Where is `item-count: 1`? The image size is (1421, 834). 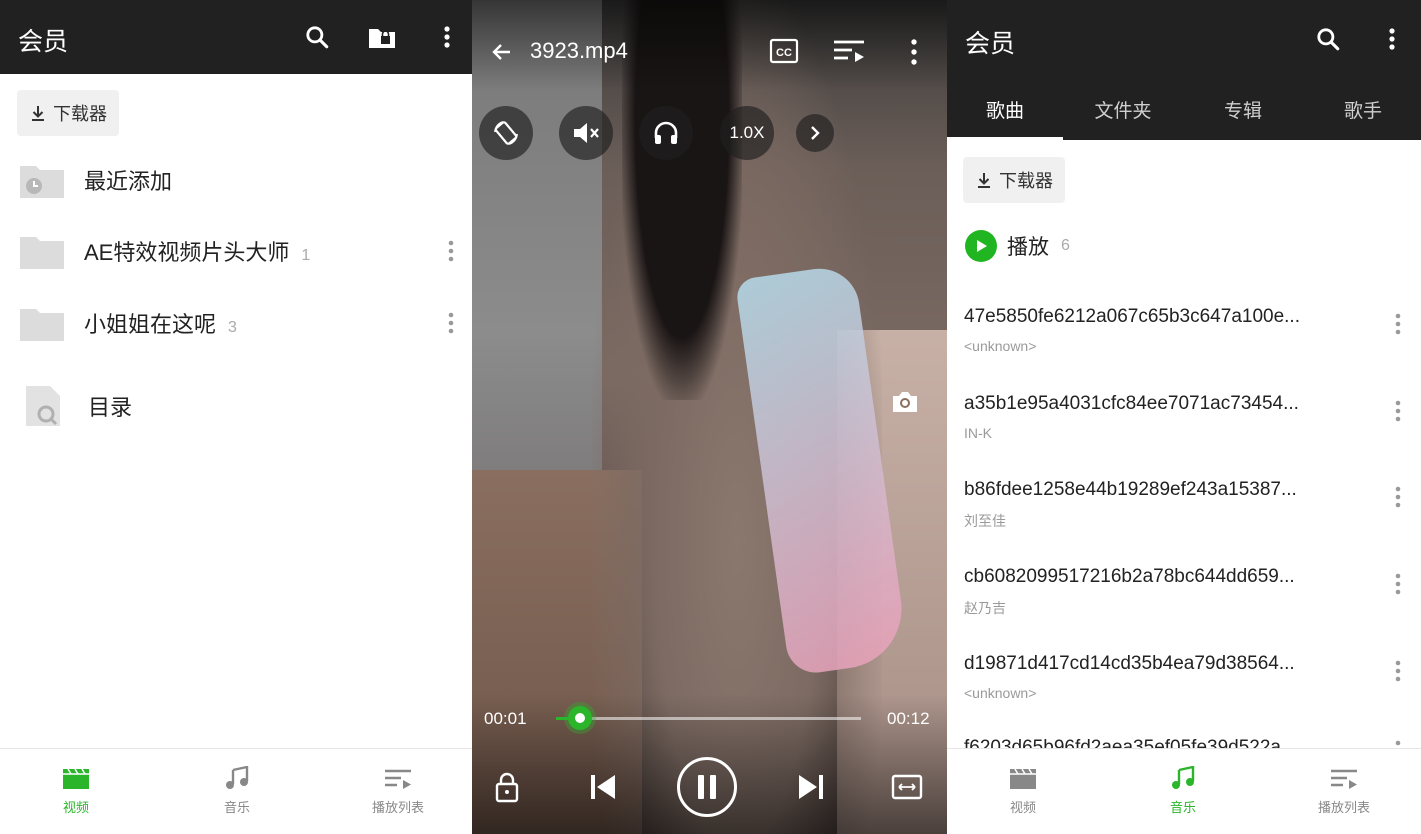 item-count: 1 is located at coordinates (306, 255).